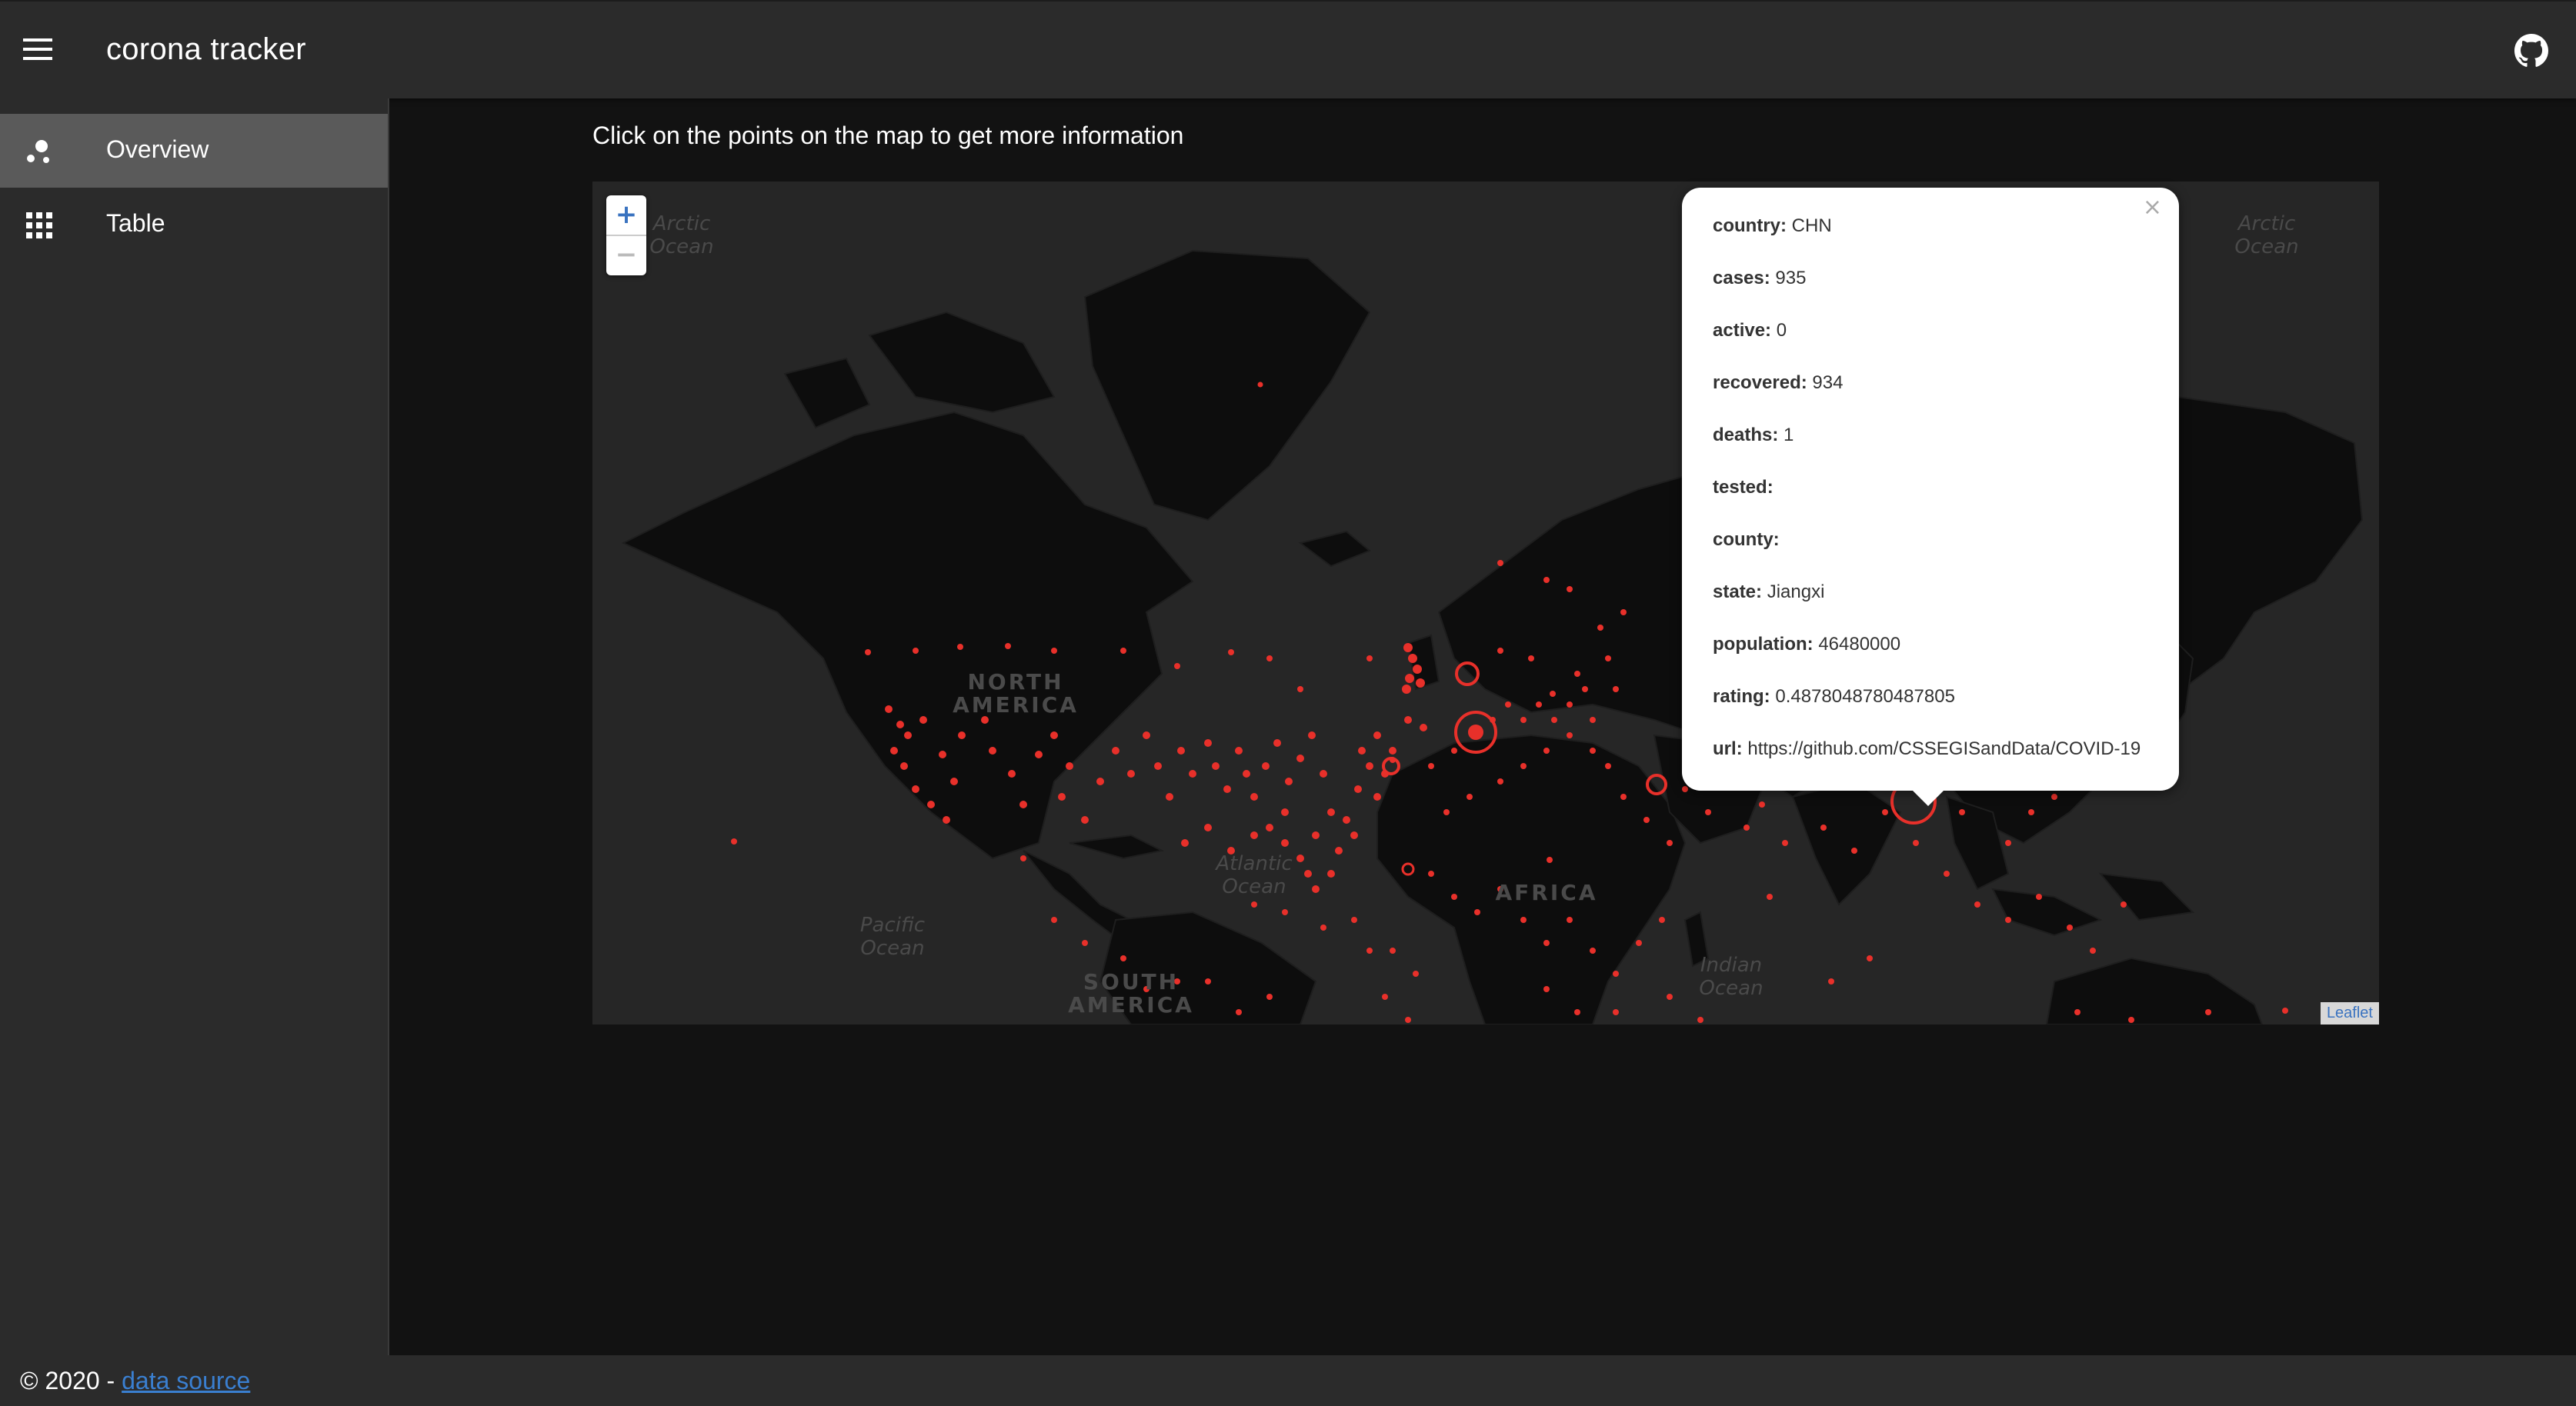 The image size is (2576, 1406). I want to click on popup-row-state: state: Jiangxi, so click(1769, 591).